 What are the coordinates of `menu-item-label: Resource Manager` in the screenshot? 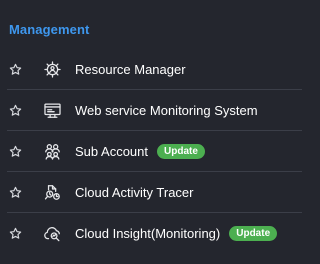 It's located at (130, 69).